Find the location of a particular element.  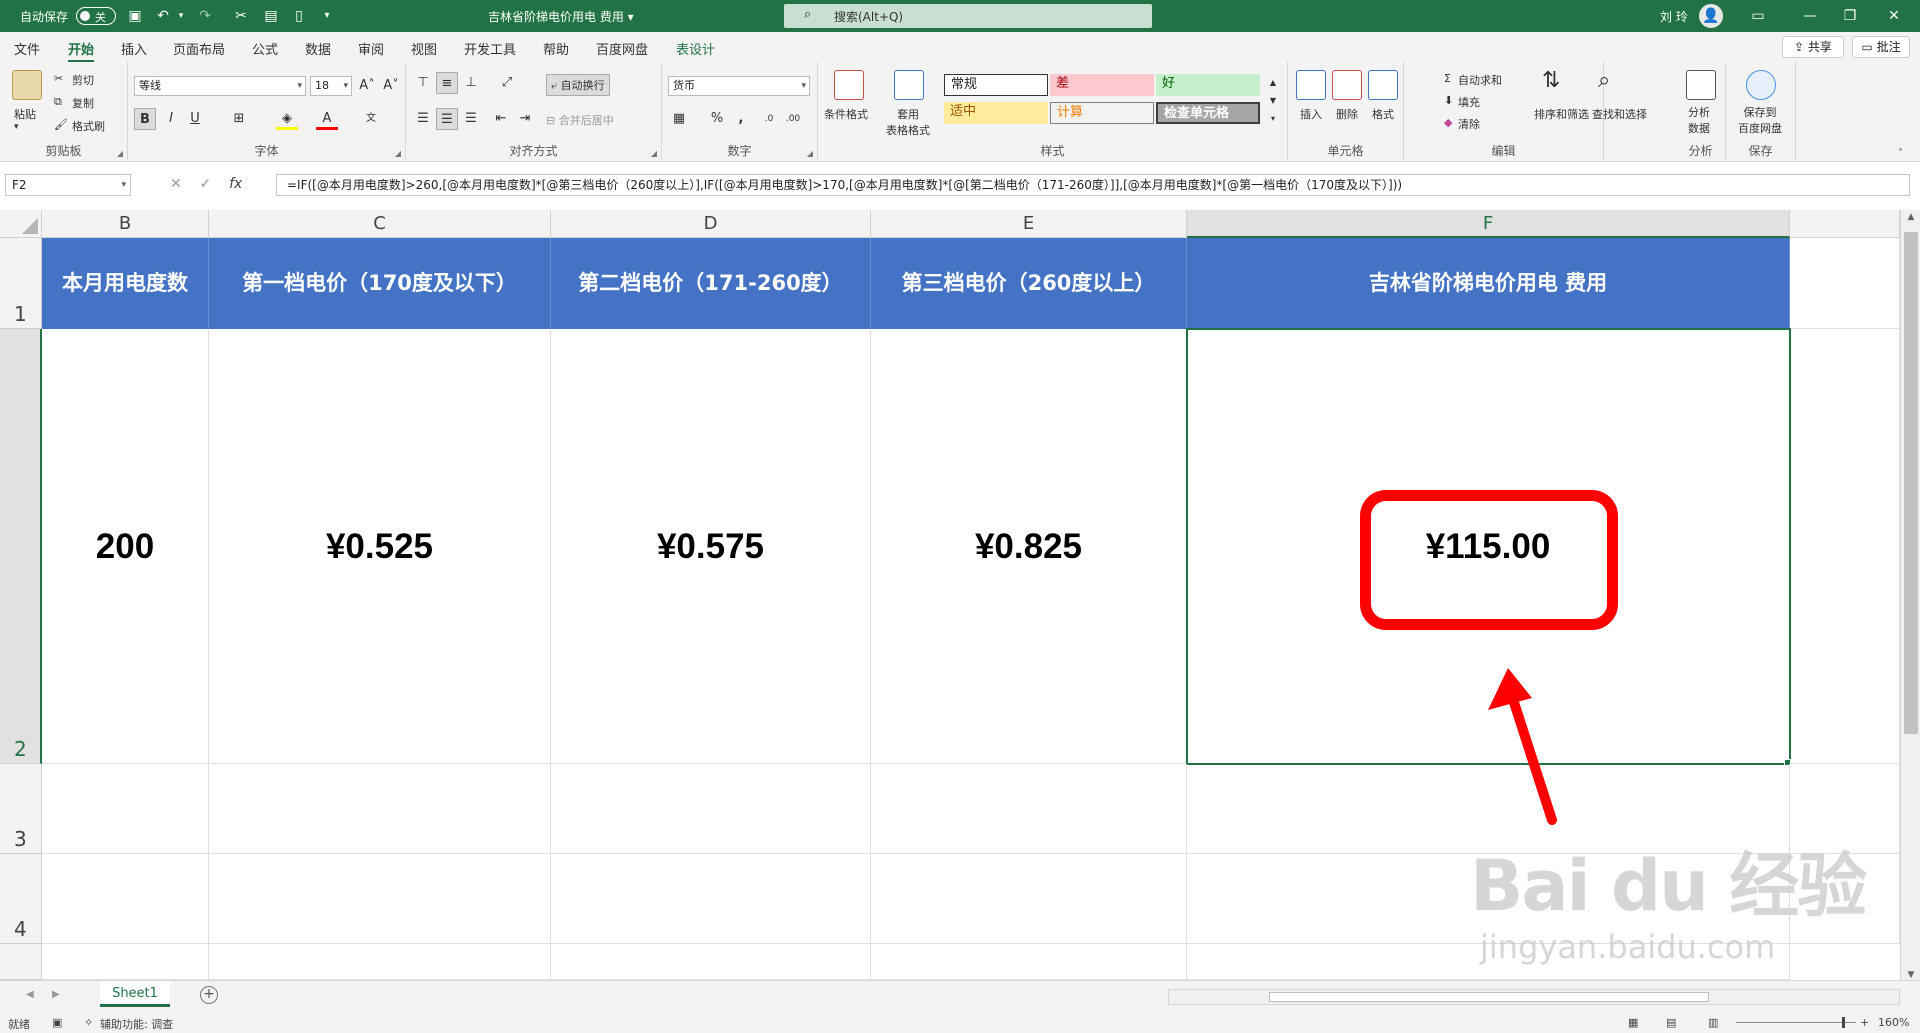

scroll-up-icon: ▲ is located at coordinates (1910, 217).